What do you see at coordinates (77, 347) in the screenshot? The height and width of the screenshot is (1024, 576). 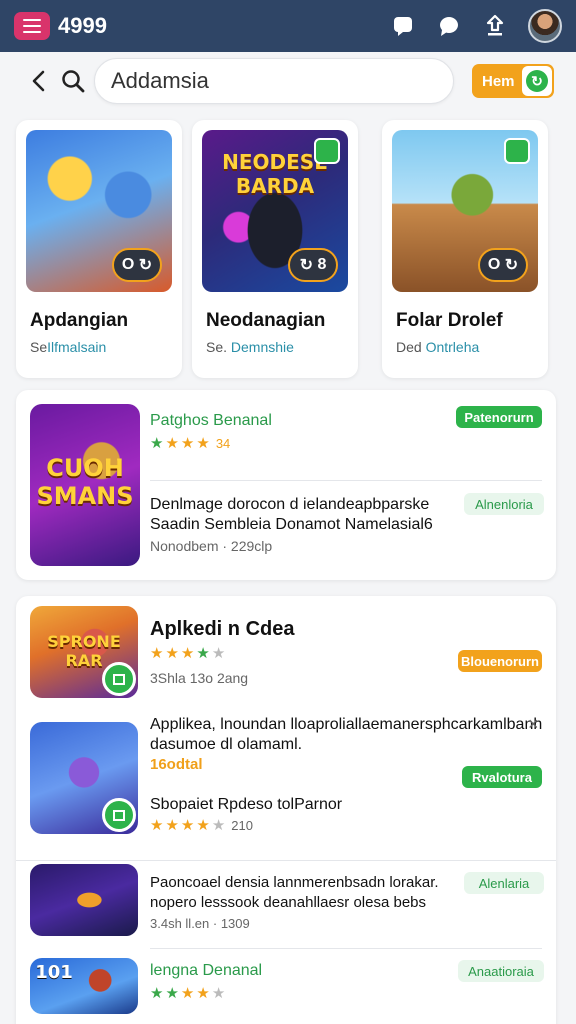 I see `sub-accent: Ilfmalsain` at bounding box center [77, 347].